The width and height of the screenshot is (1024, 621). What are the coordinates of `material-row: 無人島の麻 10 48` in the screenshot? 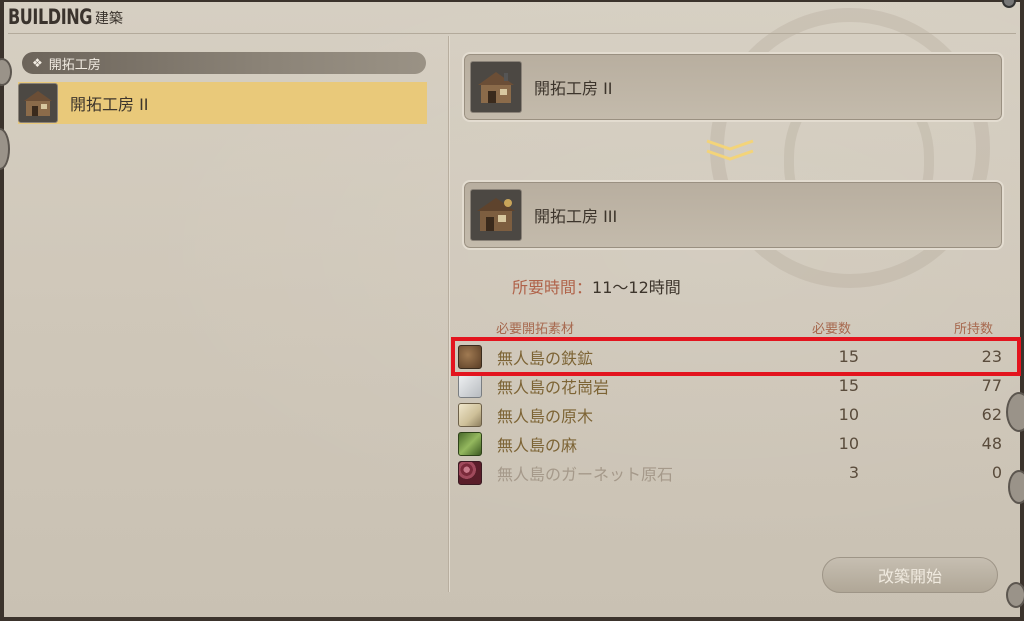 It's located at (729, 443).